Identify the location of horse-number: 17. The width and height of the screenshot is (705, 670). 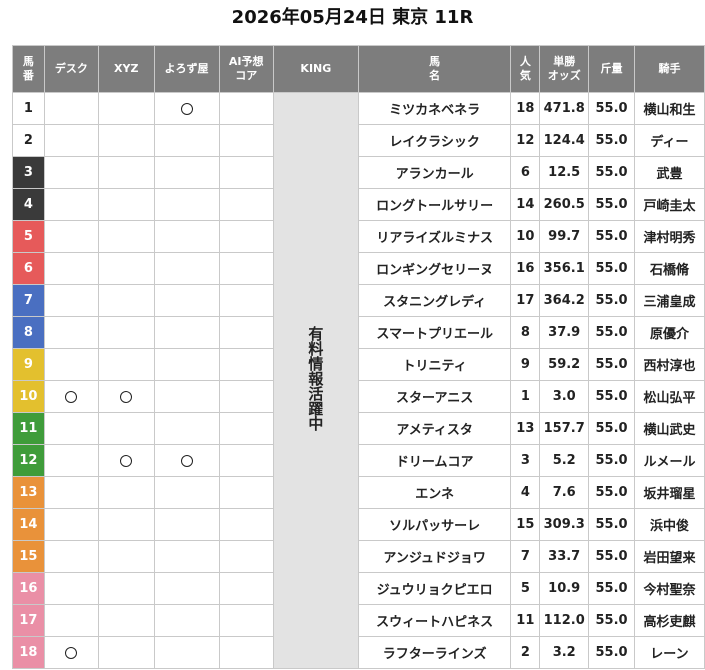
(28, 620).